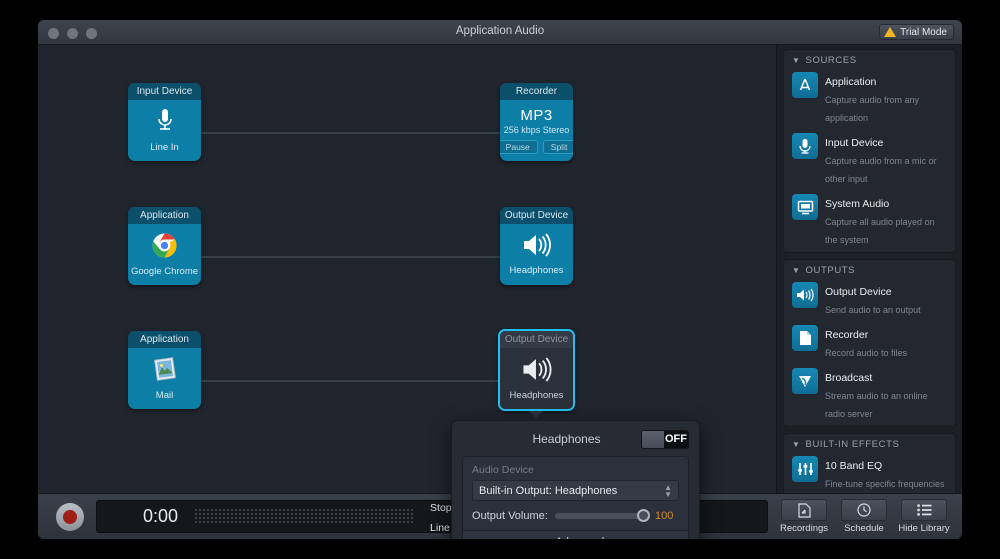 The height and width of the screenshot is (559, 1000). I want to click on built-in-effects-header: ▼ BUILT-IN EFFECTS, so click(869, 443).